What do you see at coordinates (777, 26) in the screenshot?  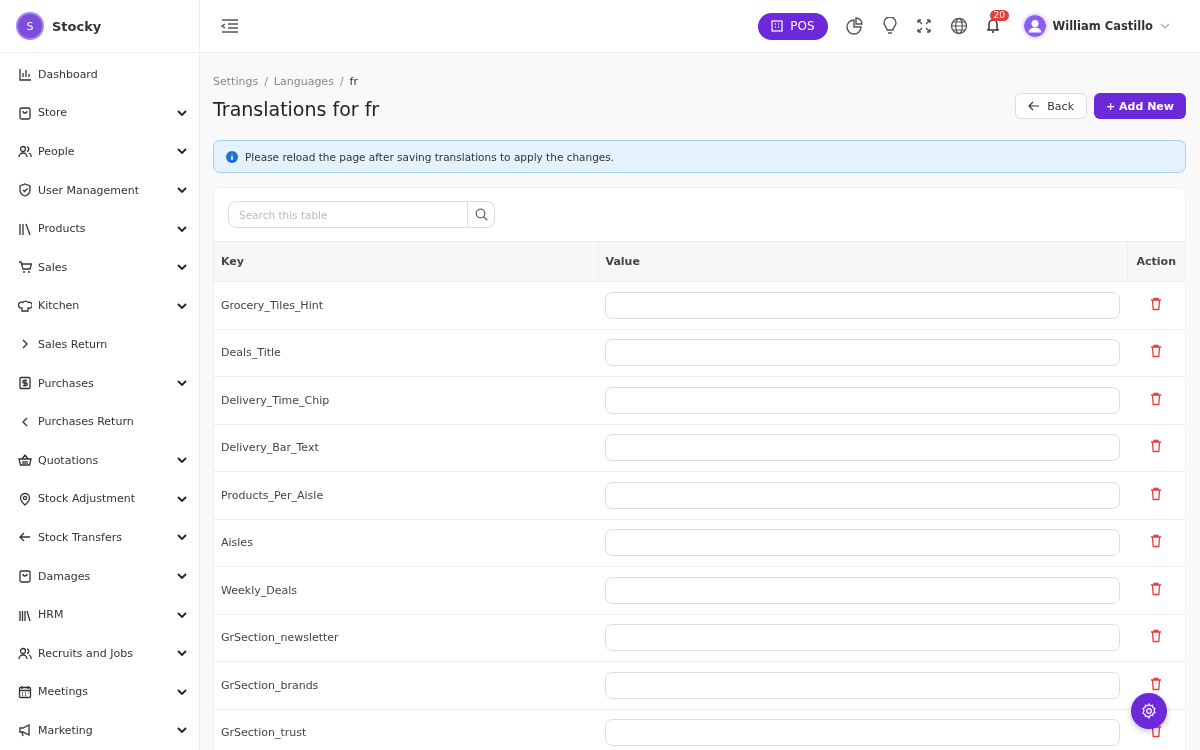 I see `grid-icon` at bounding box center [777, 26].